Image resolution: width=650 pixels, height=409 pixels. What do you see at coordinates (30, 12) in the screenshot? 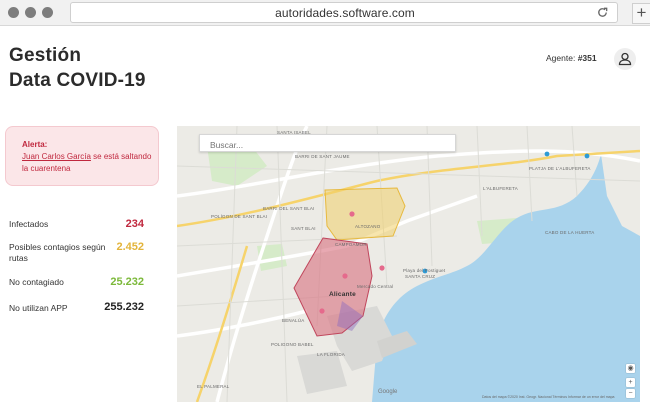
I see `minimize-window-icon` at bounding box center [30, 12].